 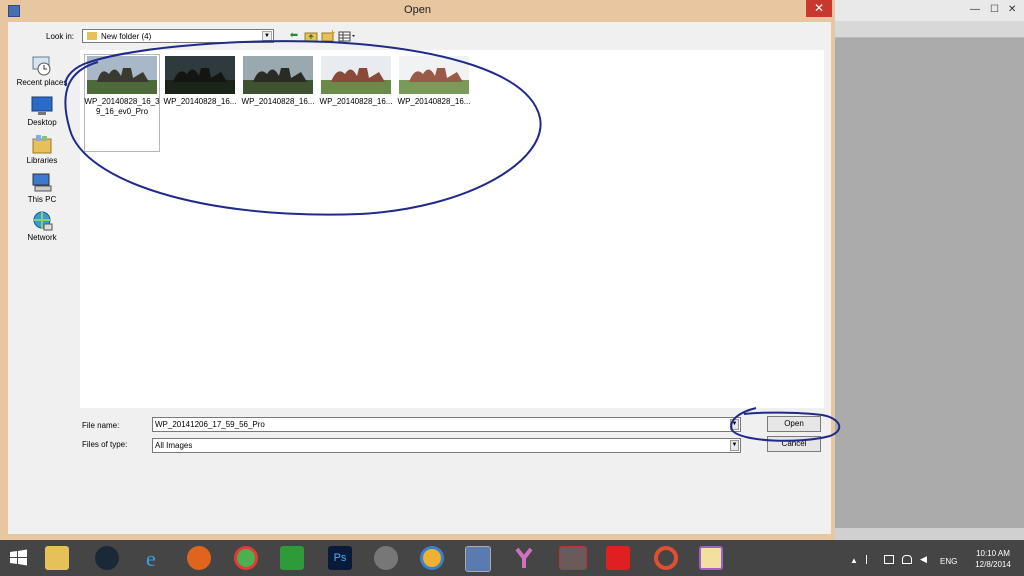 I want to click on svg-text: e, so click(x=151, y=558).